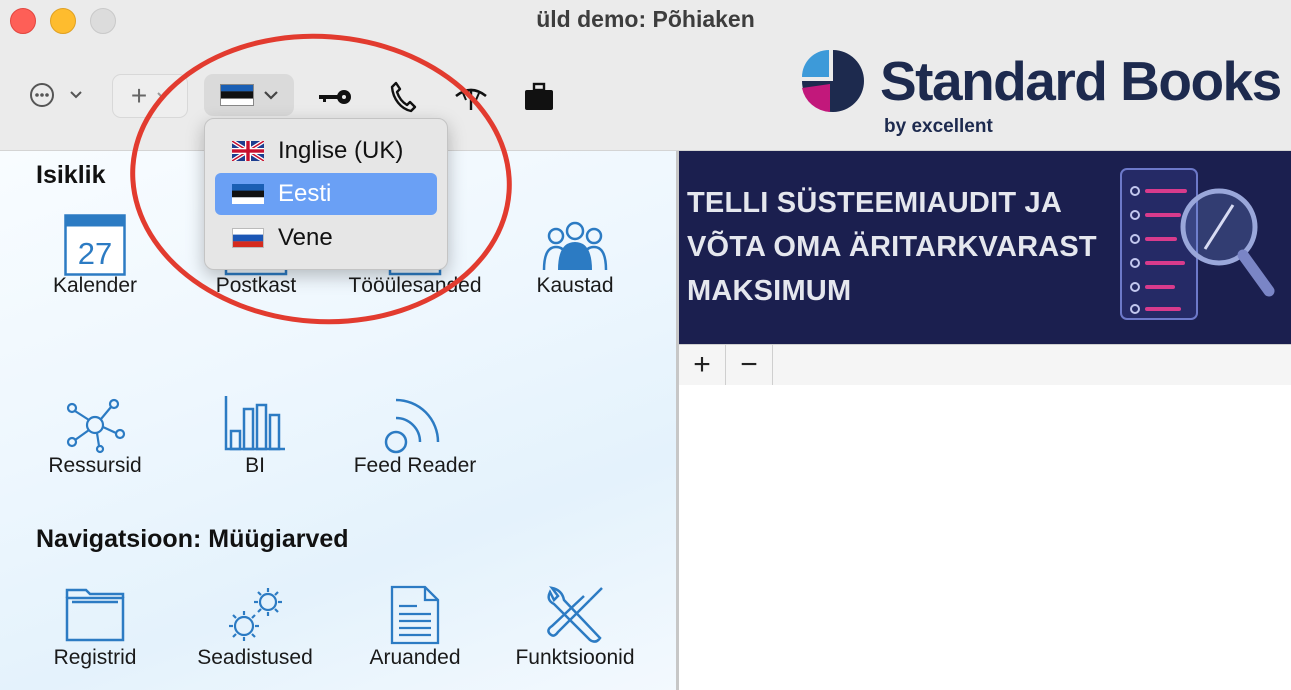 The height and width of the screenshot is (690, 1291). Describe the element at coordinates (56, 95) in the screenshot. I see `ellipsis-circle-icon` at that location.